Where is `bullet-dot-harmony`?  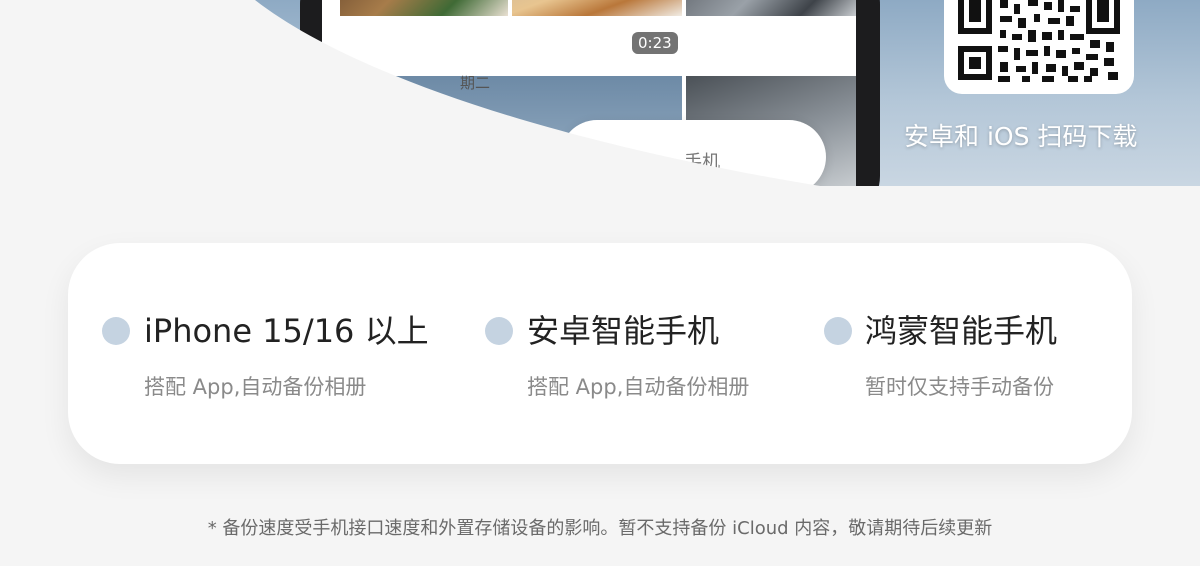
bullet-dot-harmony is located at coordinates (838, 331).